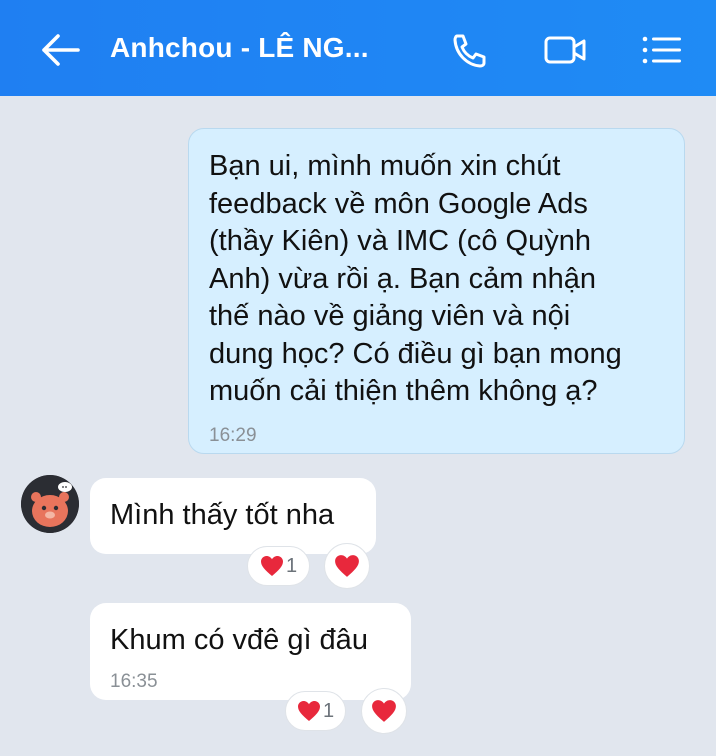 The height and width of the screenshot is (756, 716). What do you see at coordinates (469, 50) in the screenshot?
I see `phone-icon` at bounding box center [469, 50].